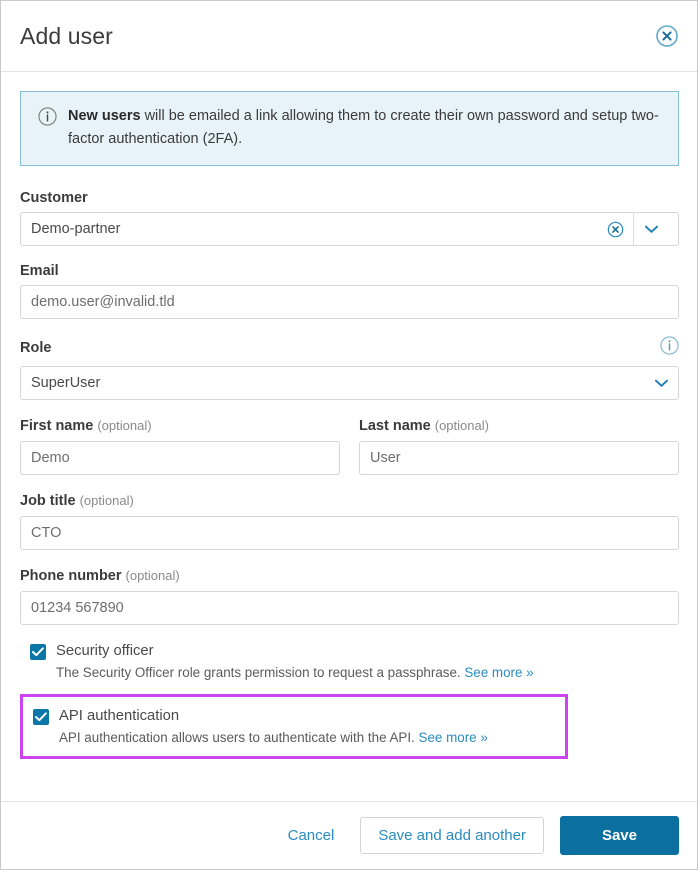  Describe the element at coordinates (124, 425) in the screenshot. I see `field-first-name-optional: (optional)` at that location.